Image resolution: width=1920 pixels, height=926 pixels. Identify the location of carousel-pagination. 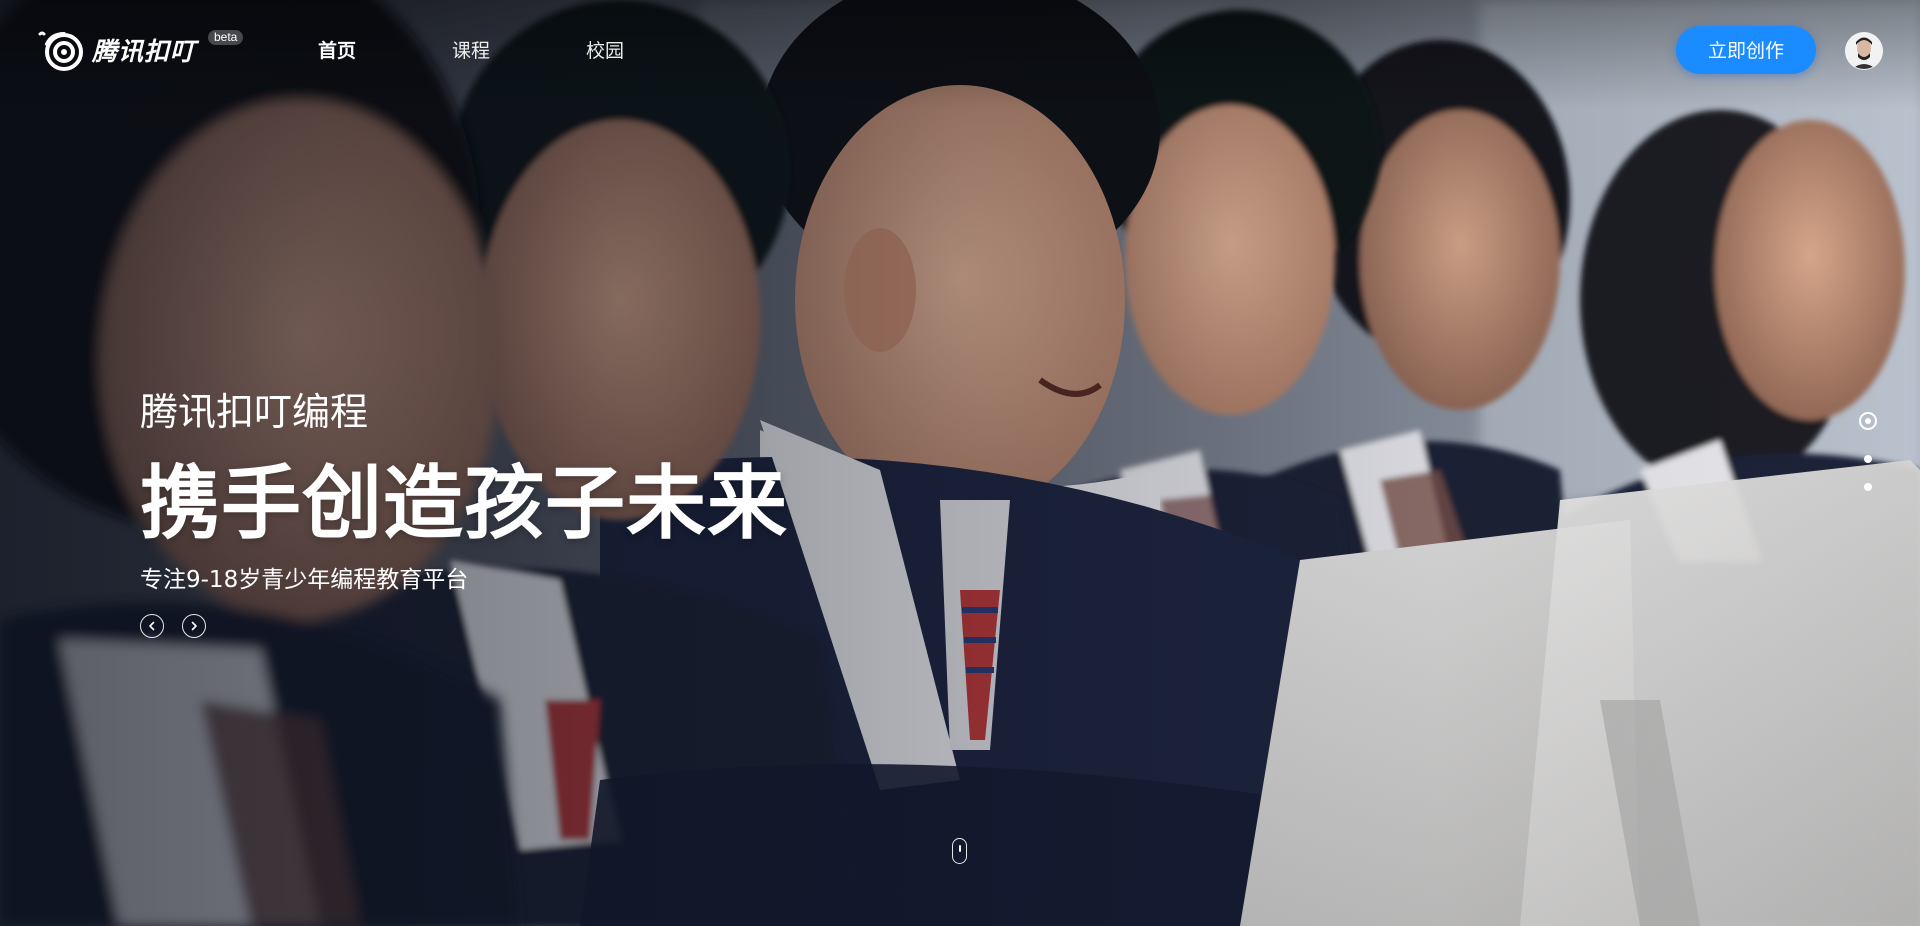
(1868, 454).